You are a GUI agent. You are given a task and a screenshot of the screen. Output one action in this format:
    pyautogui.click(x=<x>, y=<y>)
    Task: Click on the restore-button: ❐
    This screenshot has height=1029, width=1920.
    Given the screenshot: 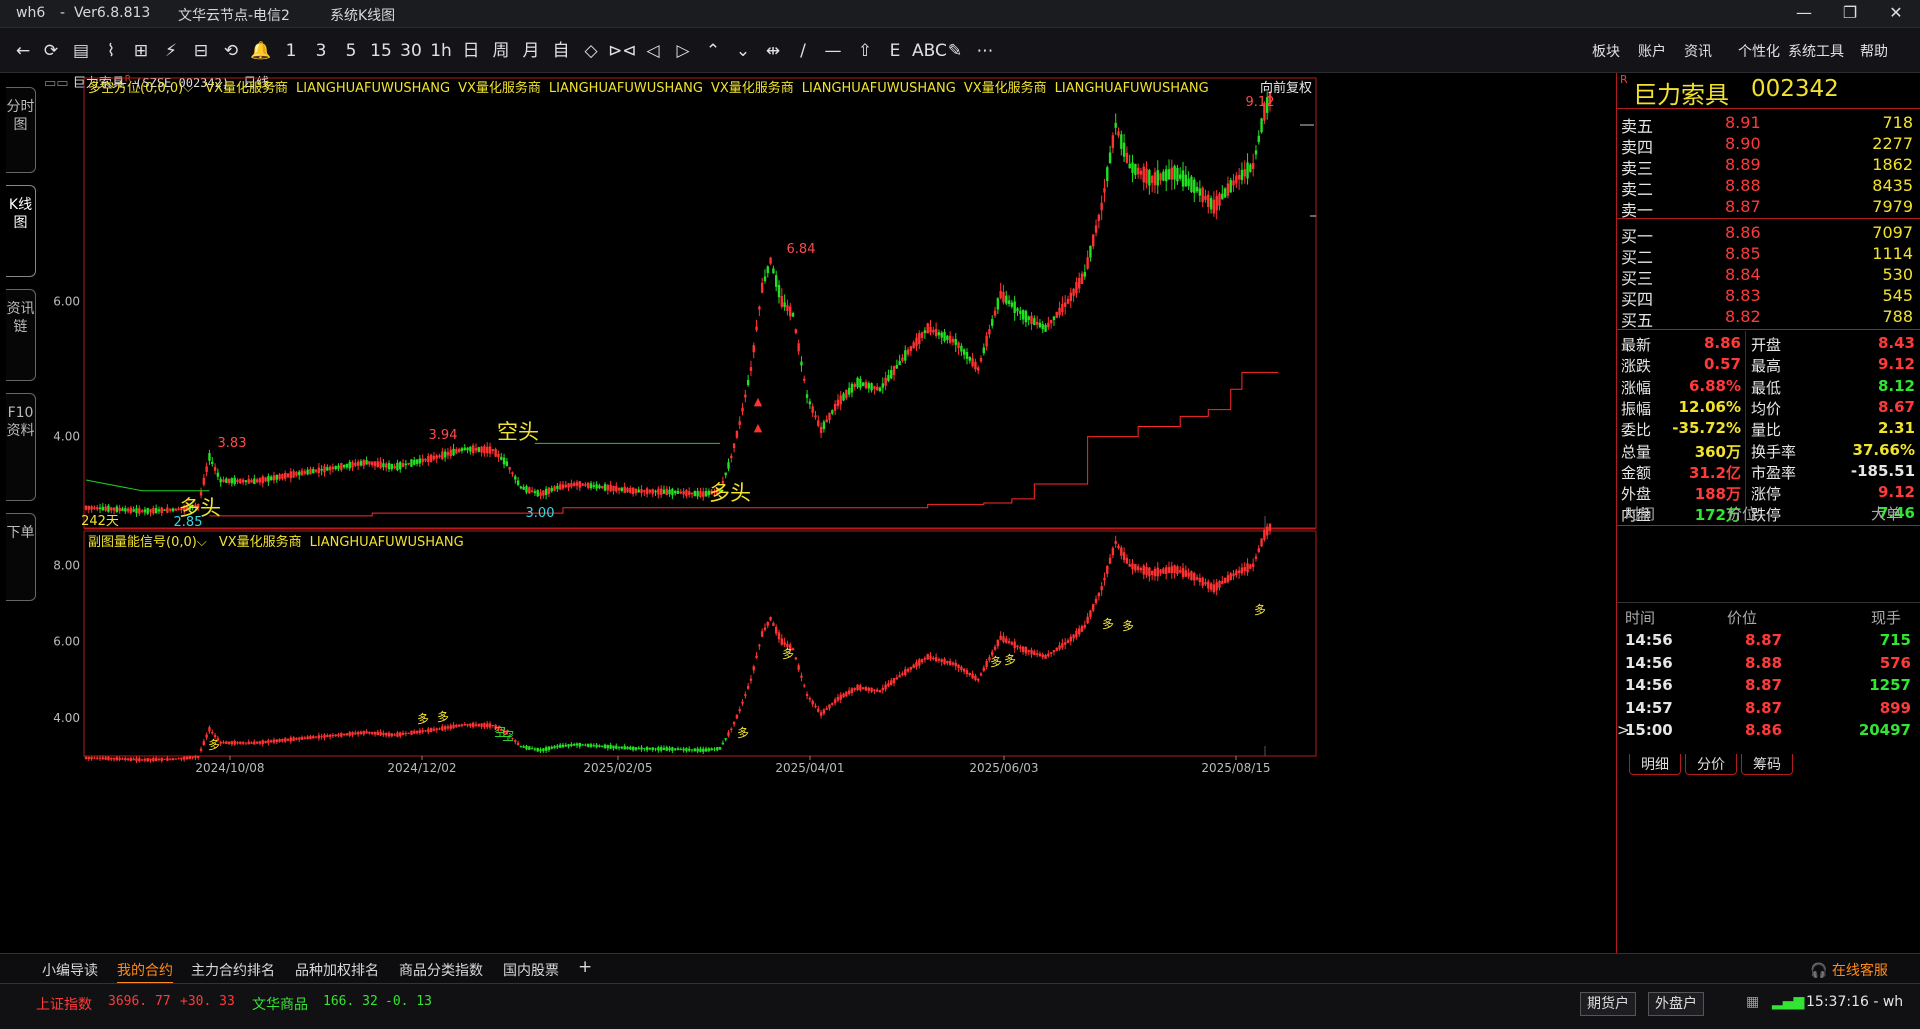 What is the action you would take?
    pyautogui.click(x=1850, y=12)
    